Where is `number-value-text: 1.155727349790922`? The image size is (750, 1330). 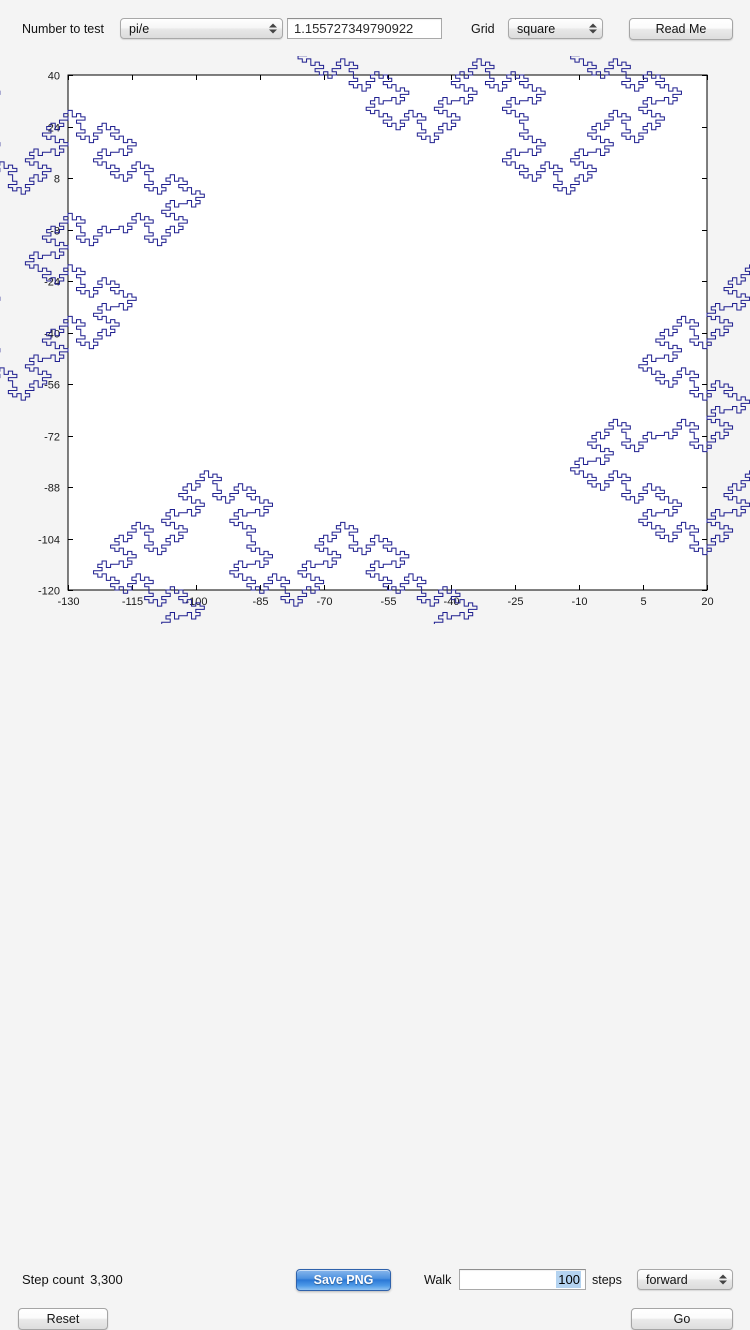 number-value-text: 1.155727349790922 is located at coordinates (354, 28).